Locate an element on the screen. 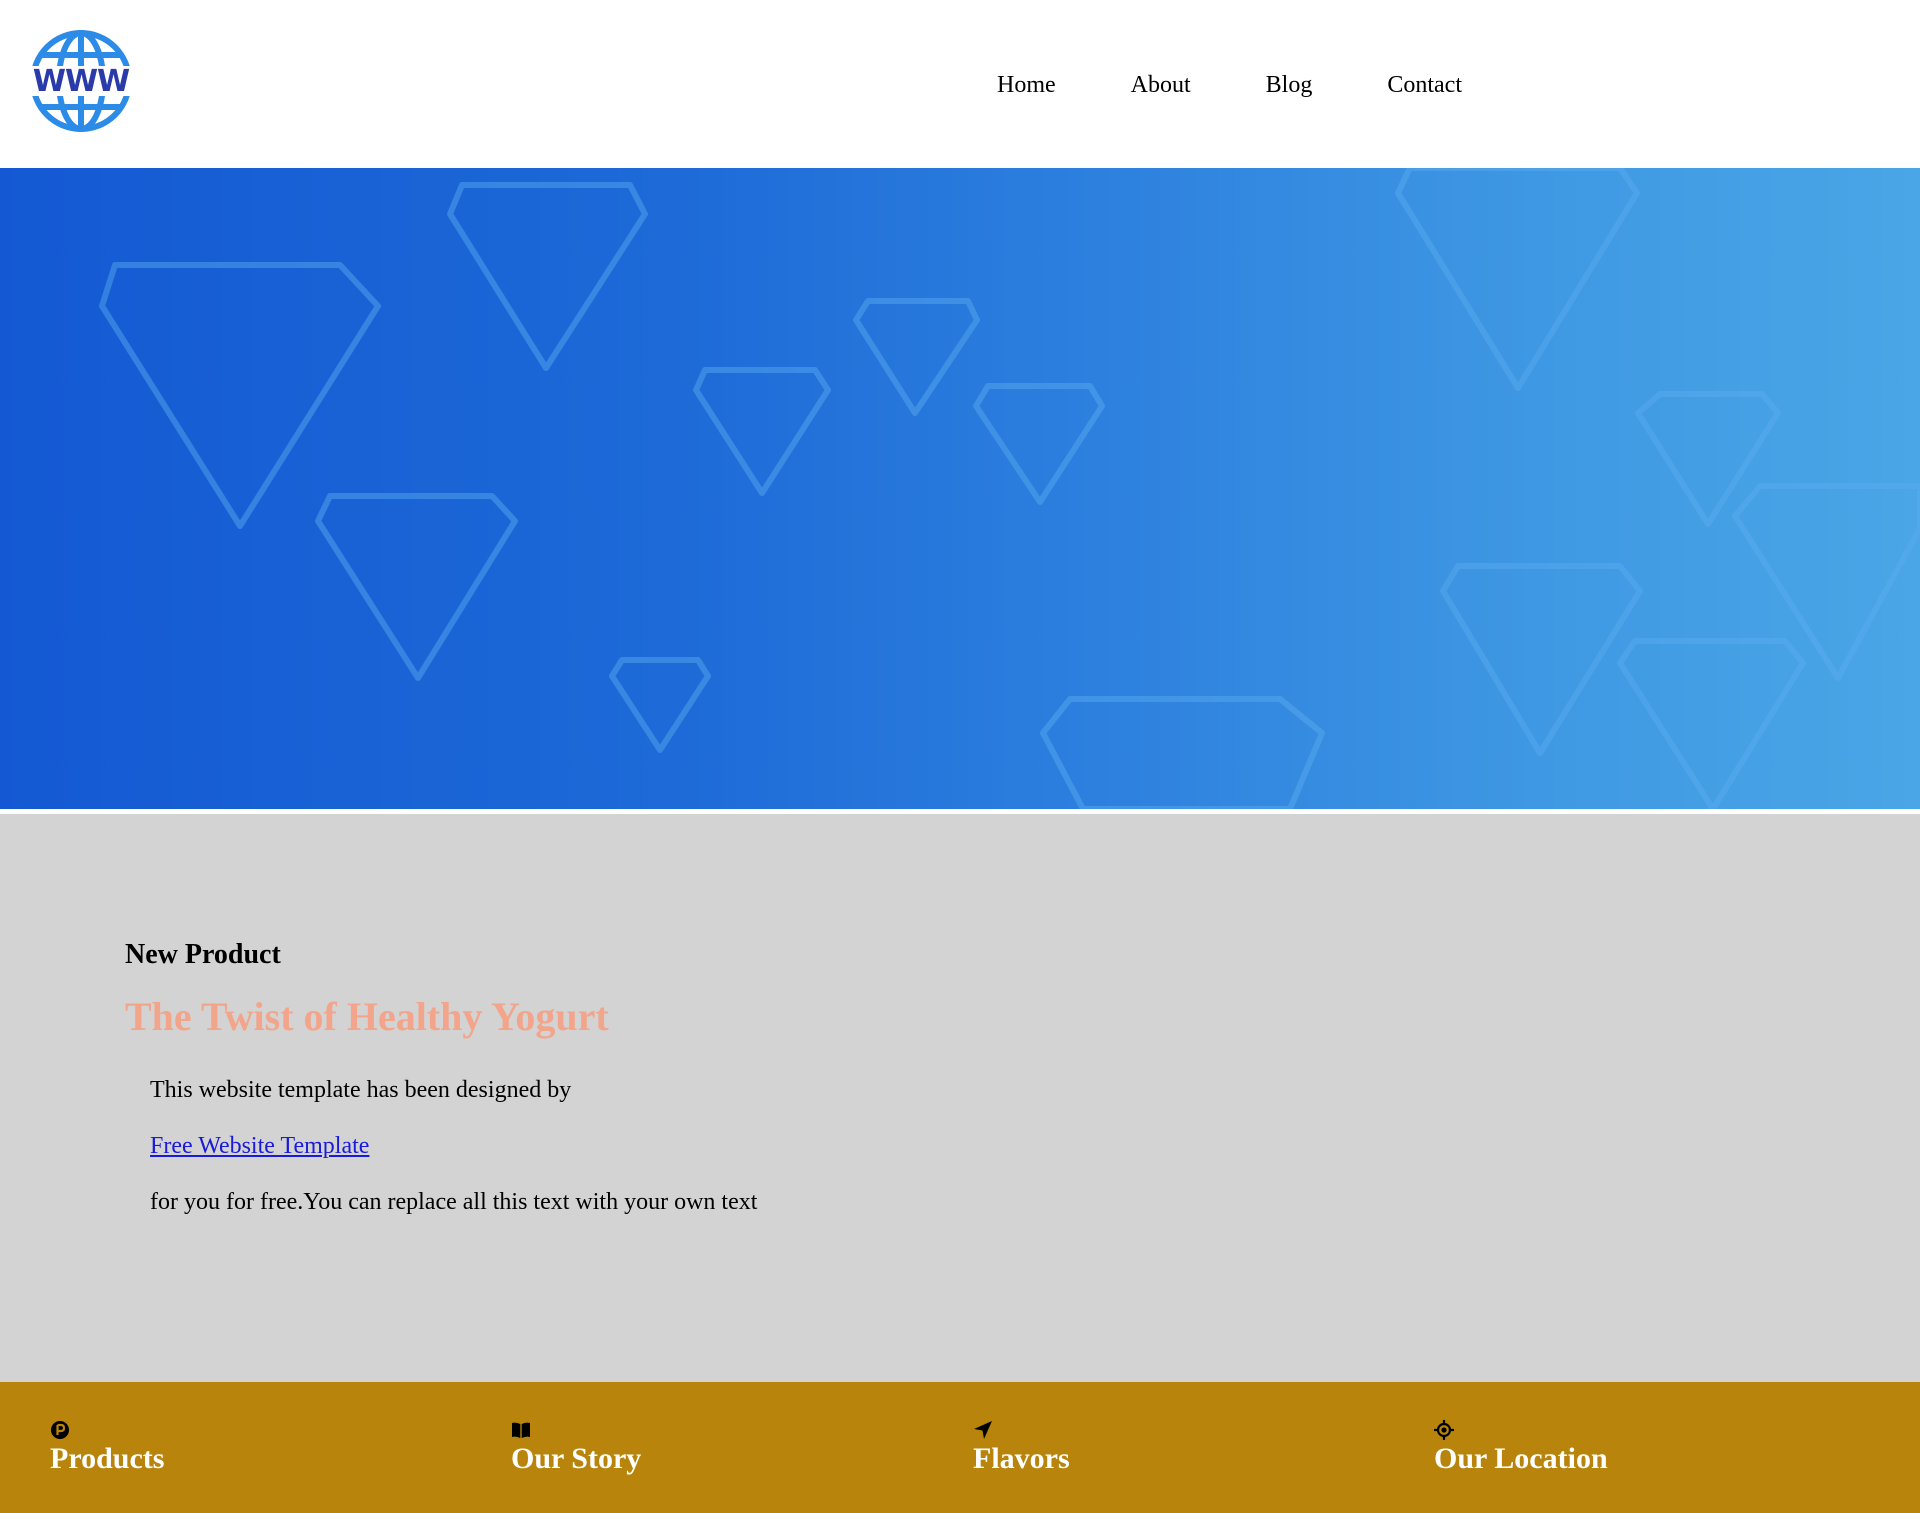  globe-www-logo-icon: WWW is located at coordinates (81, 81).